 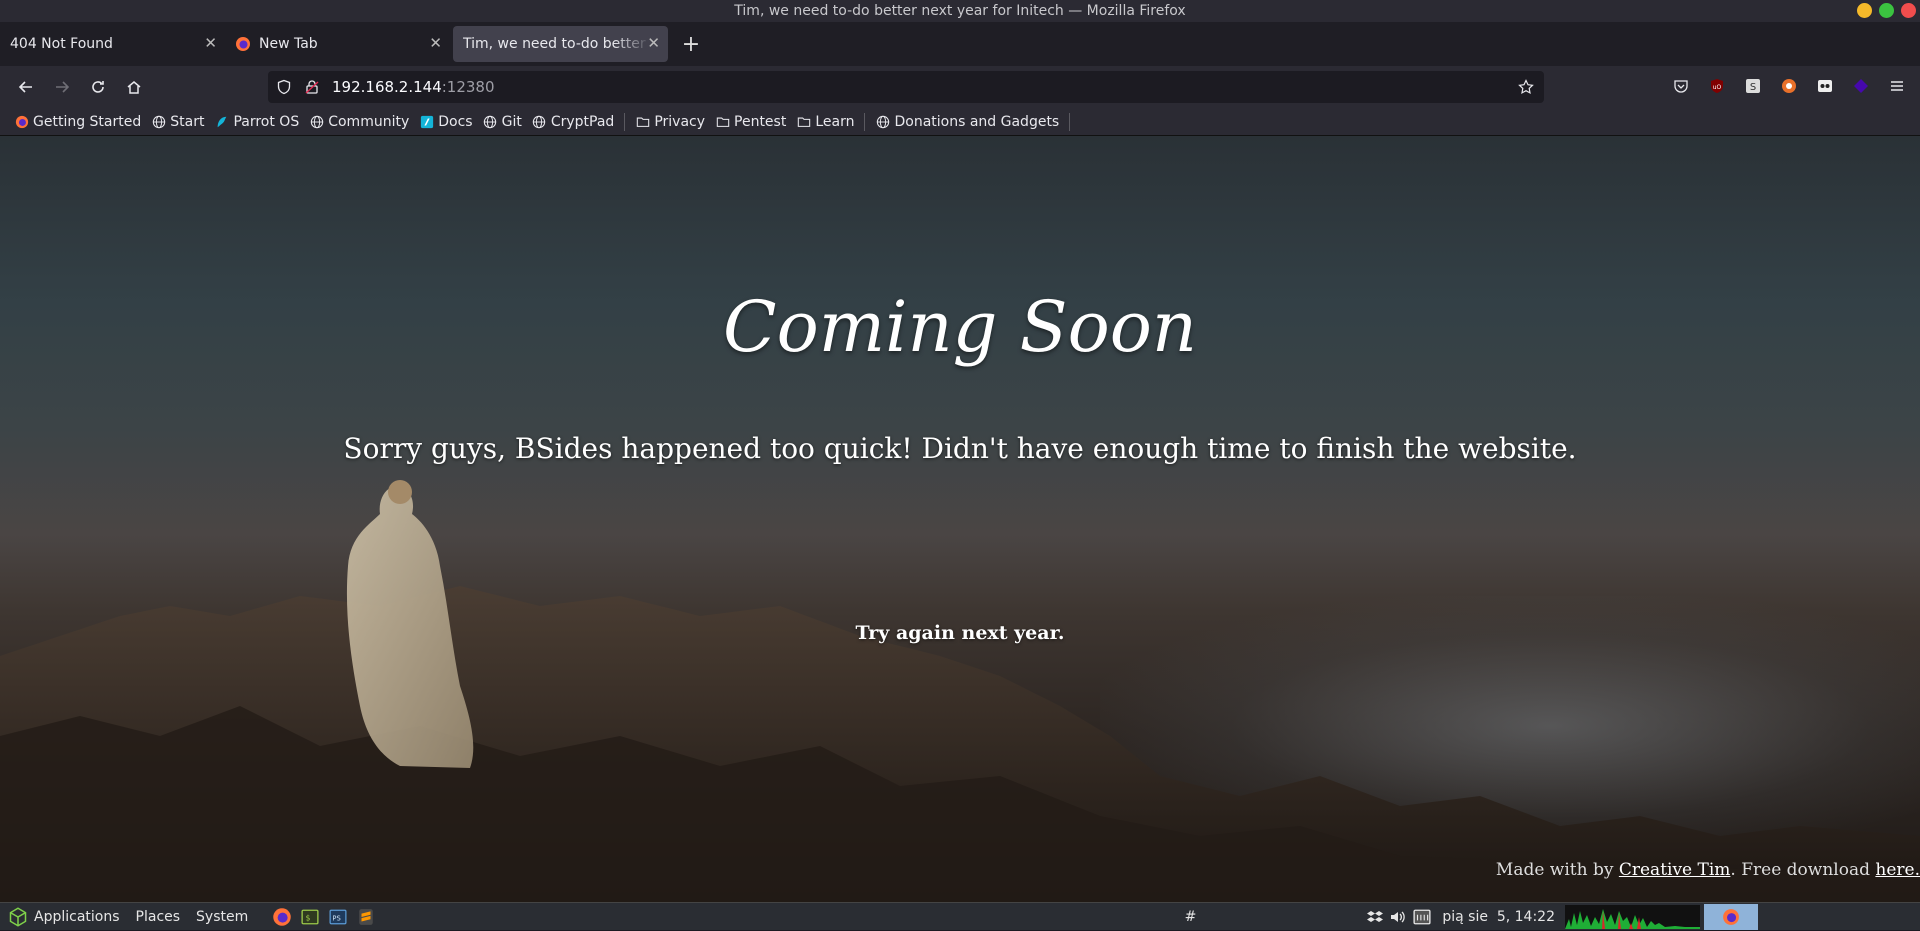 I want to click on bookmark-folder-privacy: Privacy, so click(x=670, y=122).